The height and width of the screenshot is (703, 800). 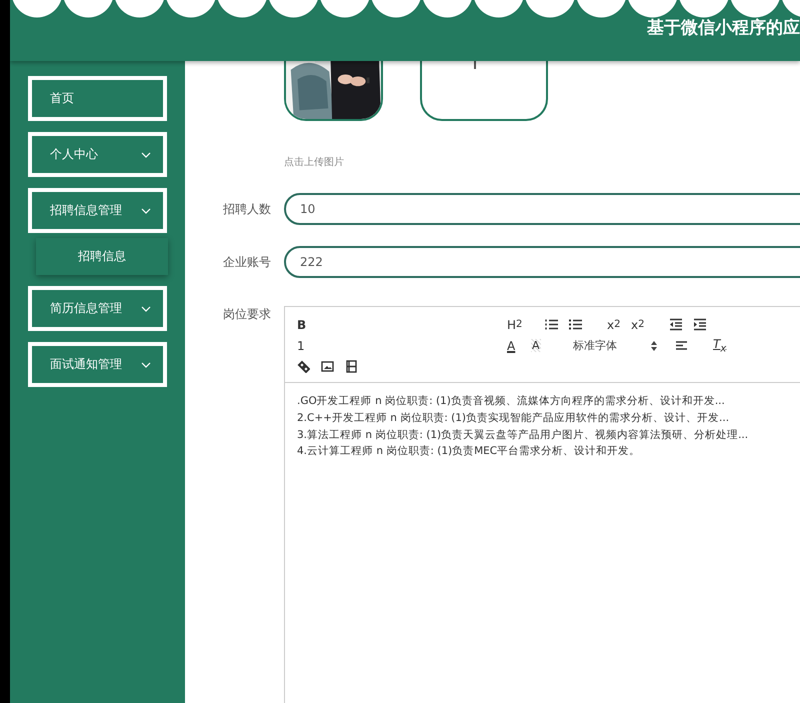 I want to click on font-color-button: A, so click(x=511, y=345).